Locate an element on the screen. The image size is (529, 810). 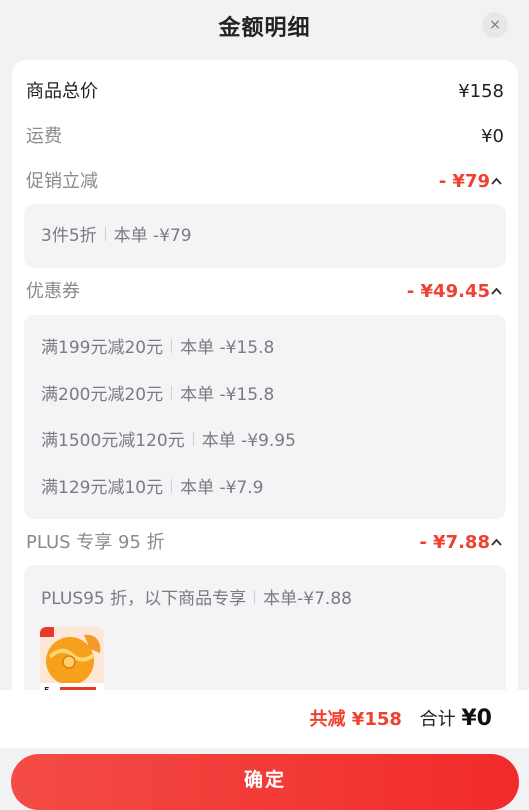
product-thumbnail: 5 is located at coordinates (72, 662).